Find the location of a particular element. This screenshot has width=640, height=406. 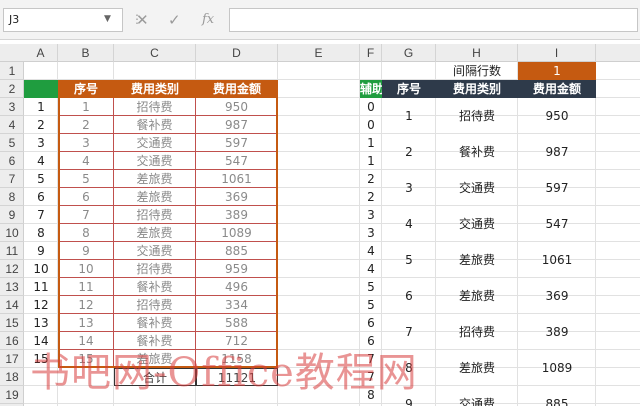

left-a-cell: 6 is located at coordinates (41, 197).